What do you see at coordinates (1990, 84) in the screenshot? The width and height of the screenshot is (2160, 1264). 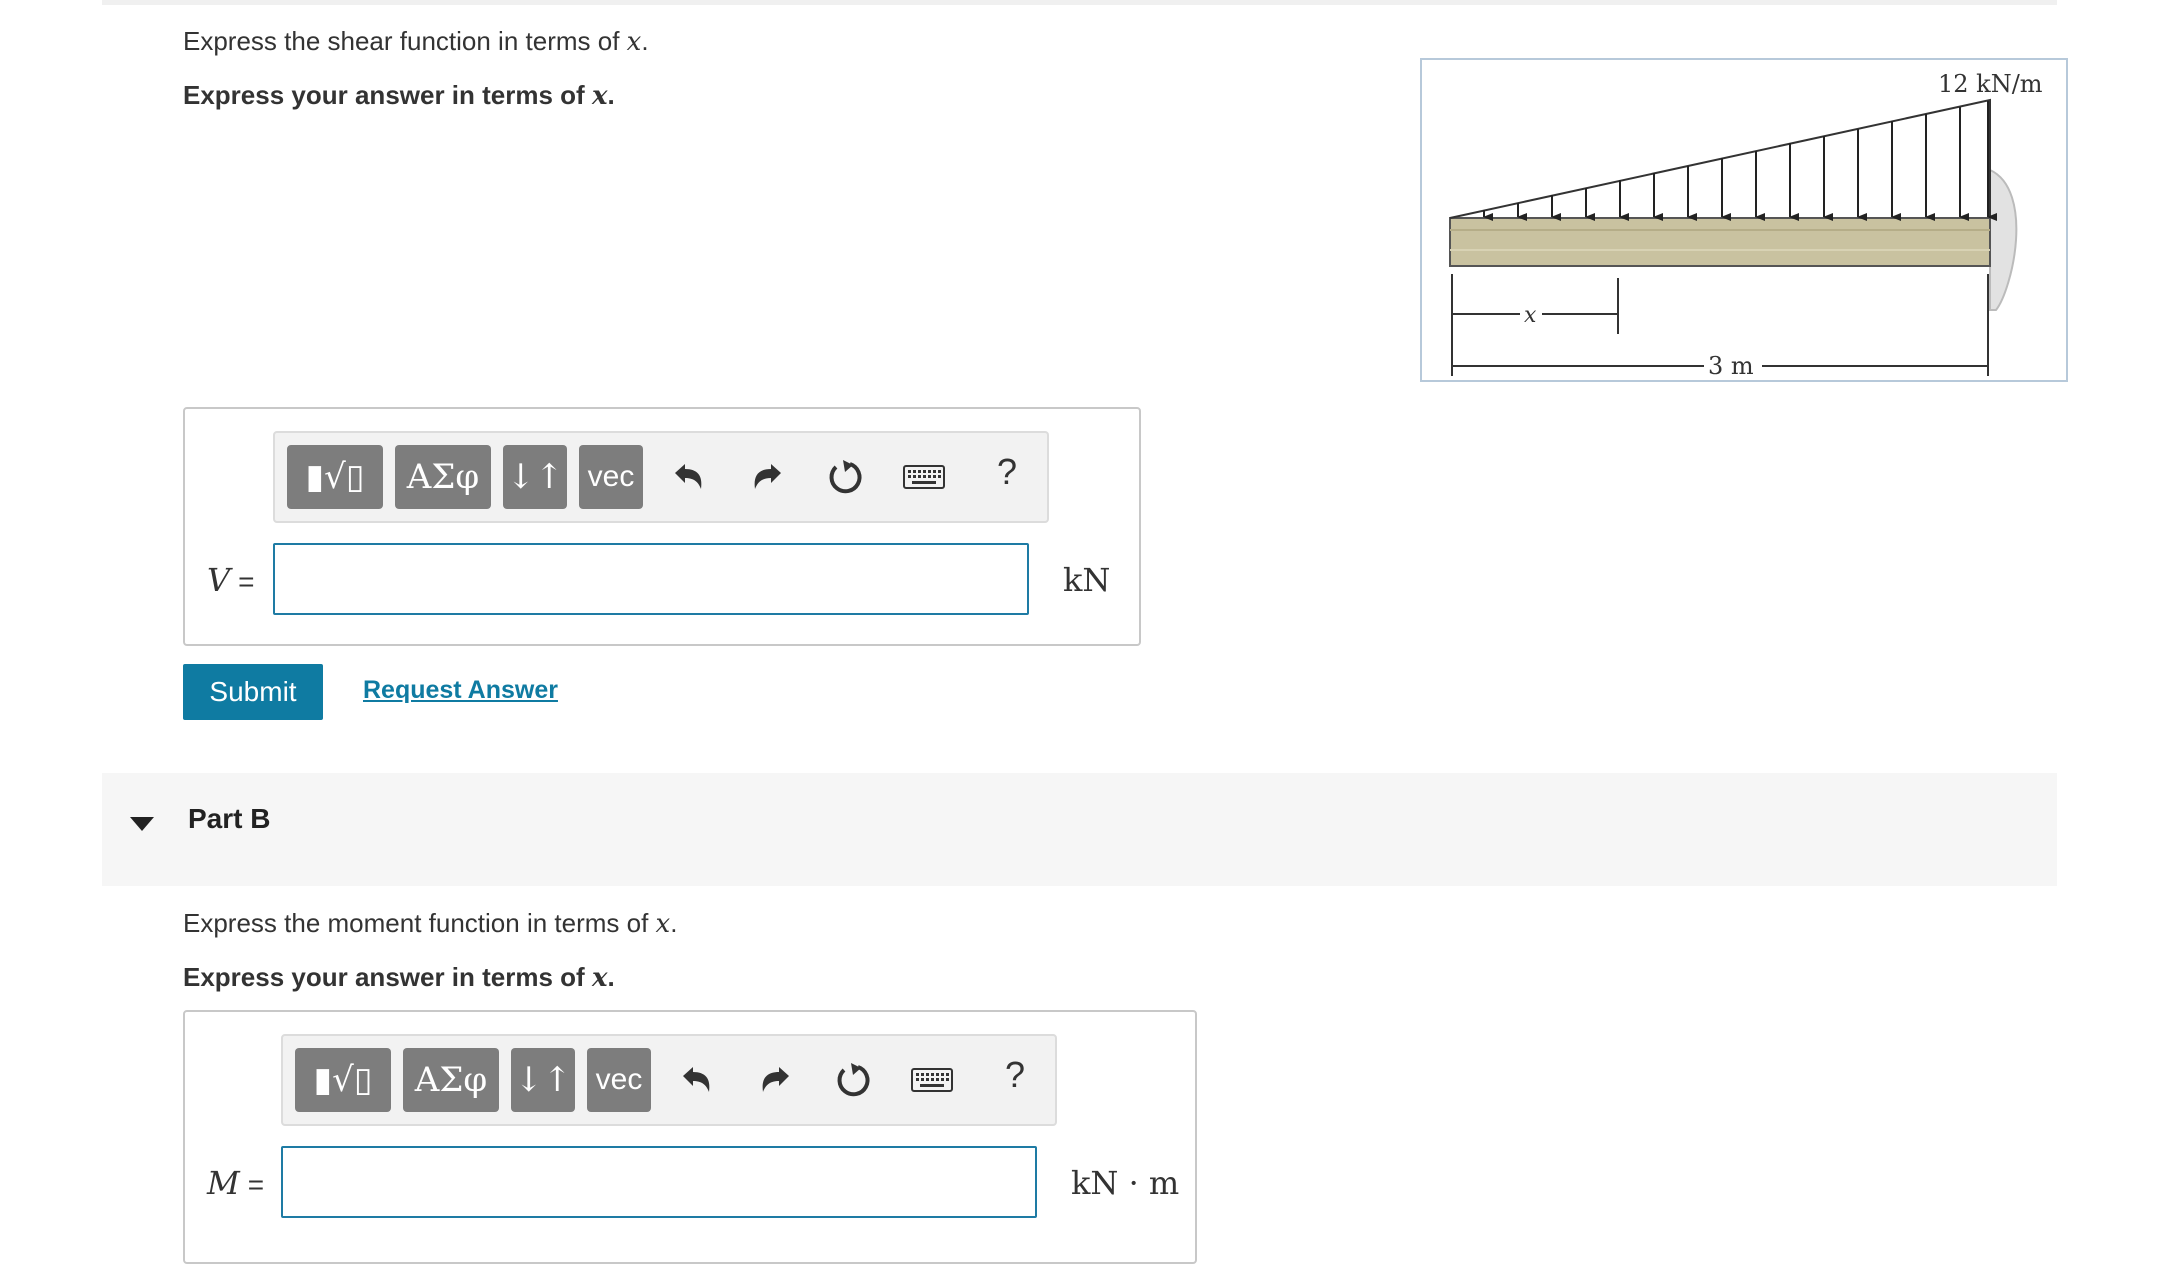 I see `load-label: 12 kN/m` at bounding box center [1990, 84].